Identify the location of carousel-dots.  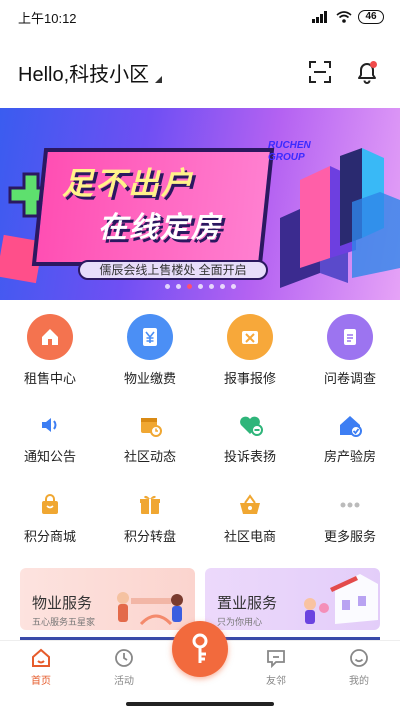
(200, 286).